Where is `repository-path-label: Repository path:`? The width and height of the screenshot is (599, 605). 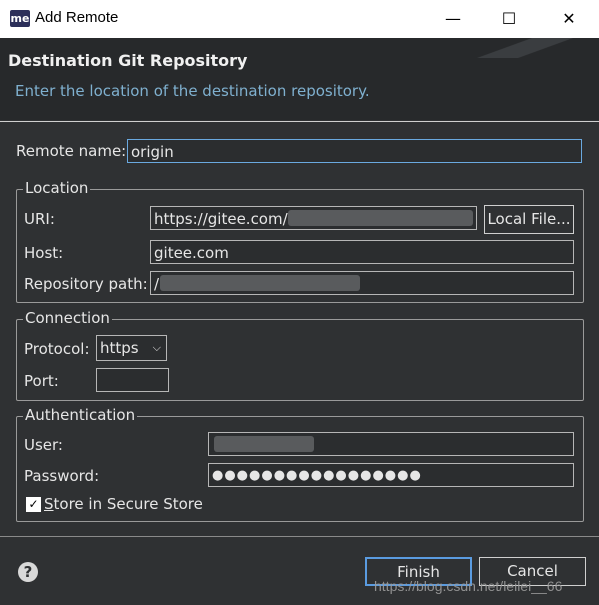
repository-path-label: Repository path: is located at coordinates (86, 284).